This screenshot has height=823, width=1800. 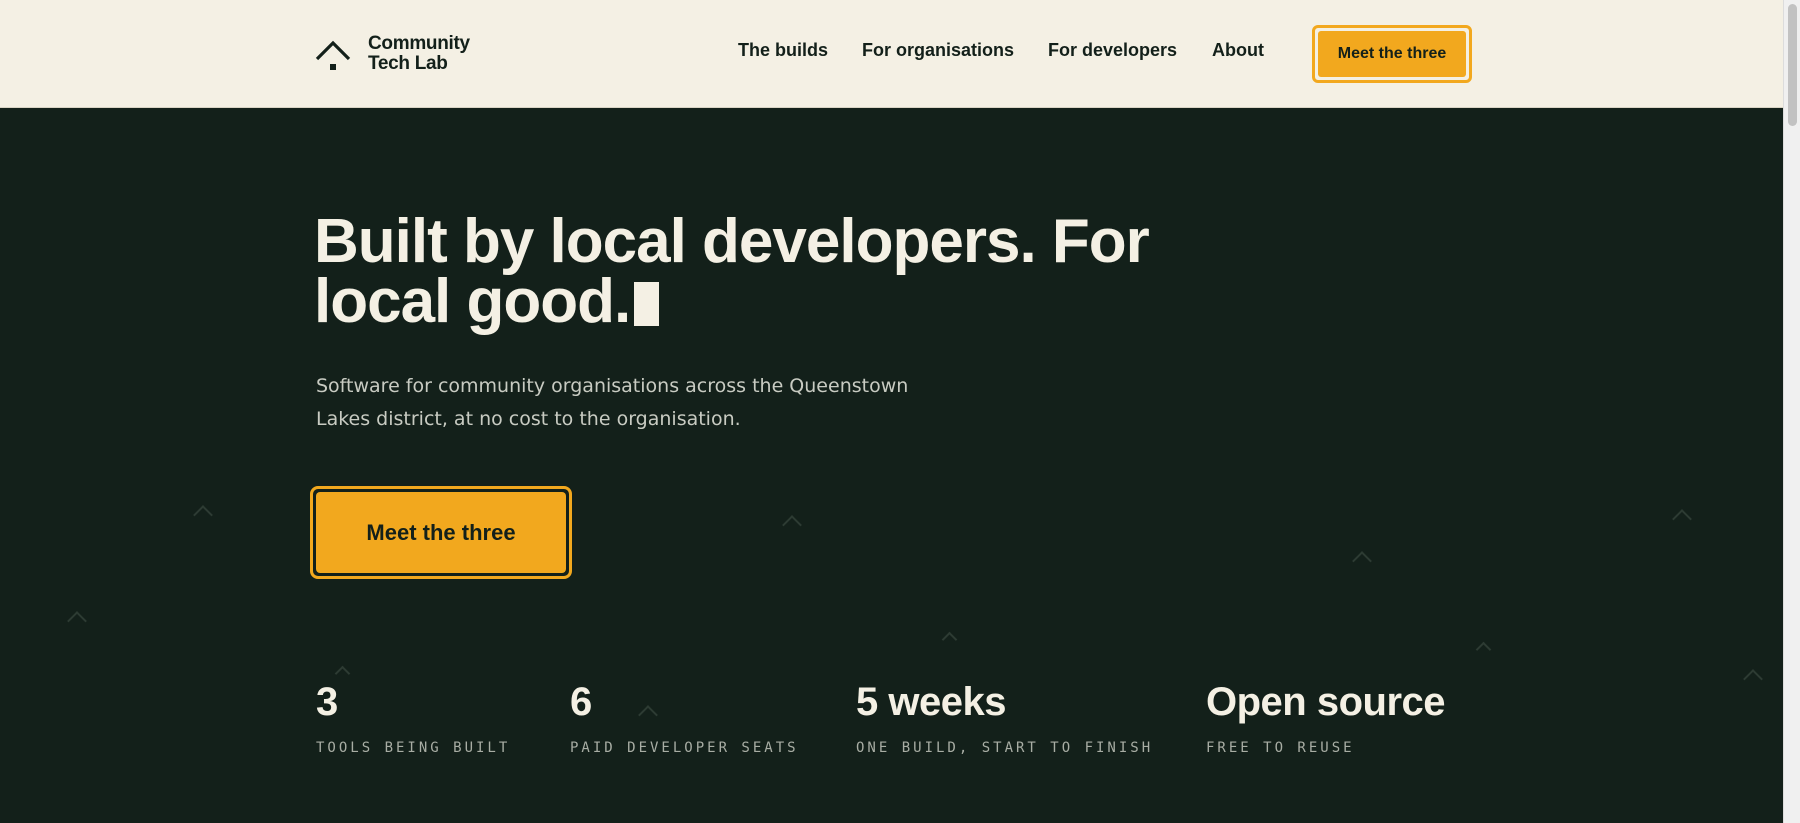 What do you see at coordinates (408, 63) in the screenshot?
I see `brand-name-line2: Tech Lab` at bounding box center [408, 63].